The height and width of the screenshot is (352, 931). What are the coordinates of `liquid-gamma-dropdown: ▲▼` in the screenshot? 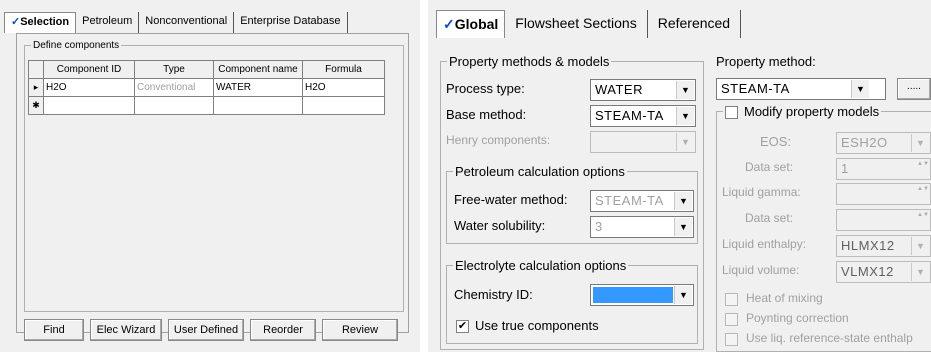 It's located at (883, 194).